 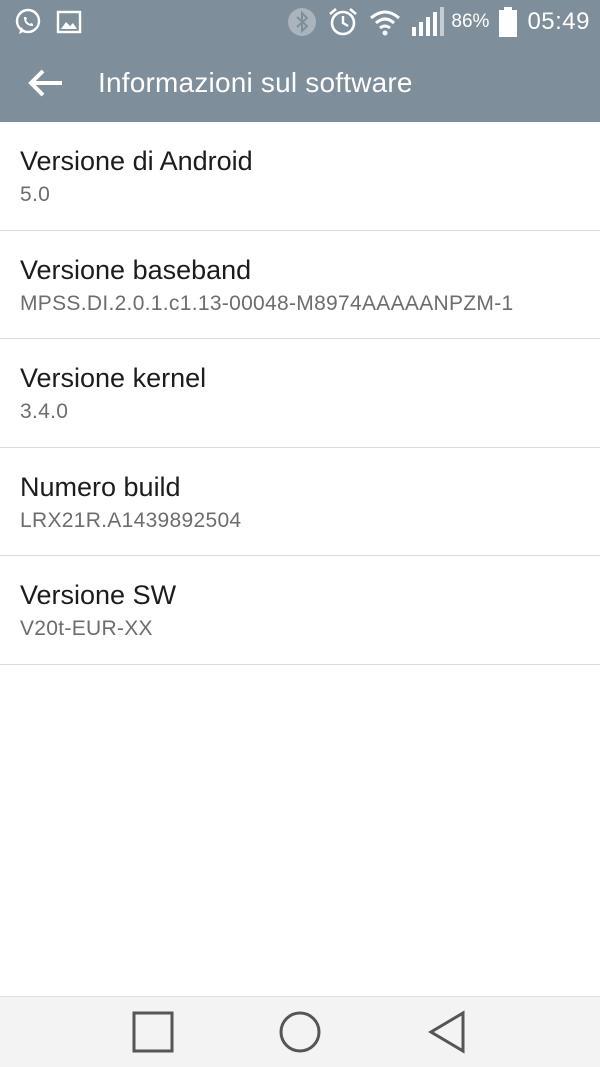 What do you see at coordinates (470, 21) in the screenshot?
I see `battery-percent: 86%` at bounding box center [470, 21].